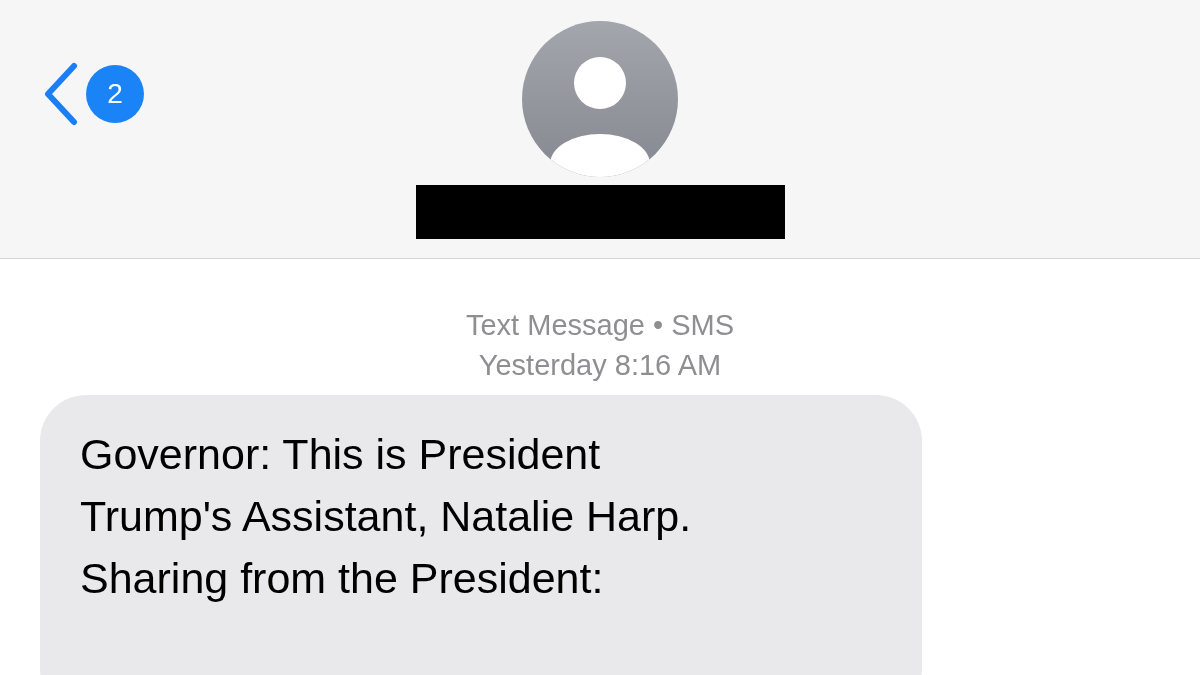  What do you see at coordinates (115, 94) in the screenshot?
I see `unread-badge: 2` at bounding box center [115, 94].